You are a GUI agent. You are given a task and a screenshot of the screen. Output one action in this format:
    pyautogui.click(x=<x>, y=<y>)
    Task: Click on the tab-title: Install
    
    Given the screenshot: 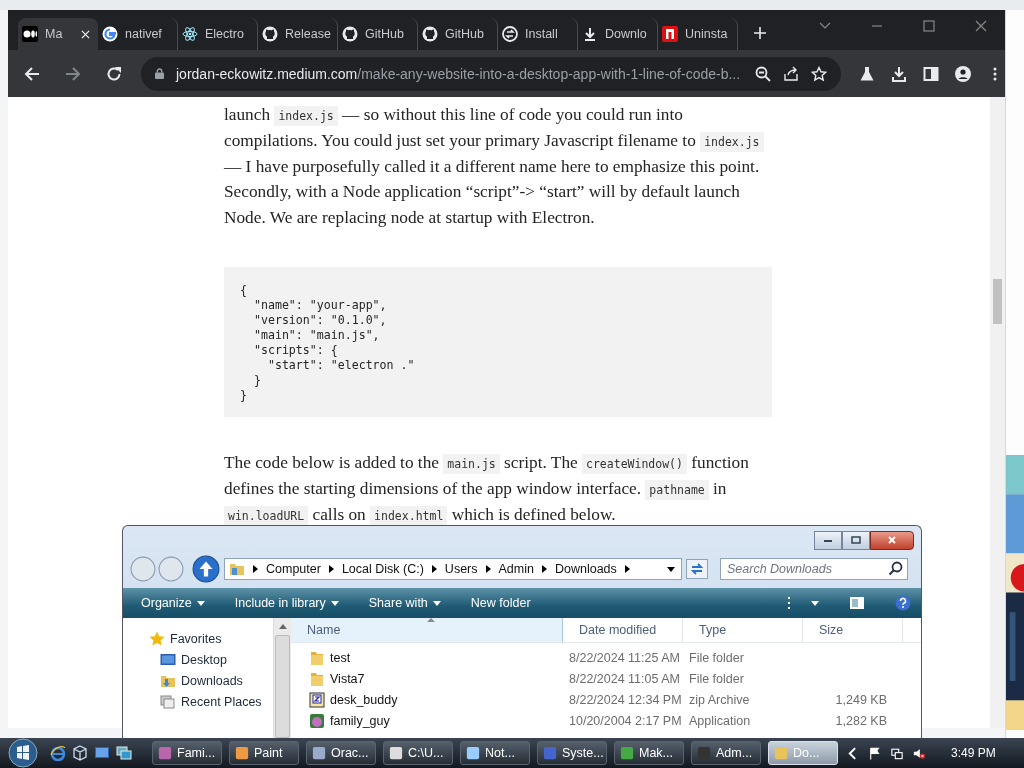 What is the action you would take?
    pyautogui.click(x=541, y=34)
    